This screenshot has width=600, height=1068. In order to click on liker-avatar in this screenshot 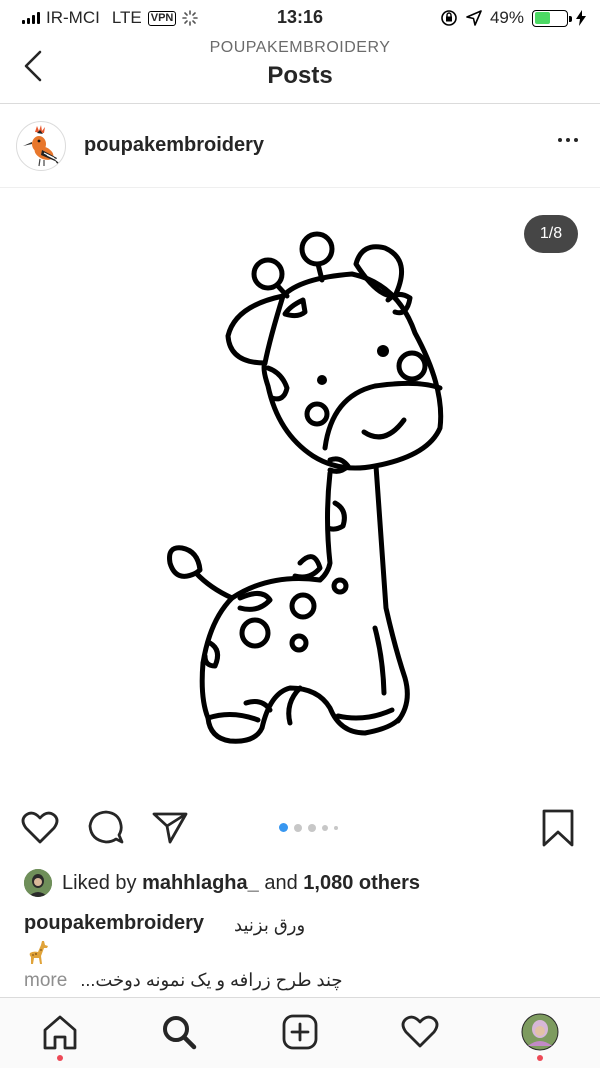, I will do `click(38, 883)`.